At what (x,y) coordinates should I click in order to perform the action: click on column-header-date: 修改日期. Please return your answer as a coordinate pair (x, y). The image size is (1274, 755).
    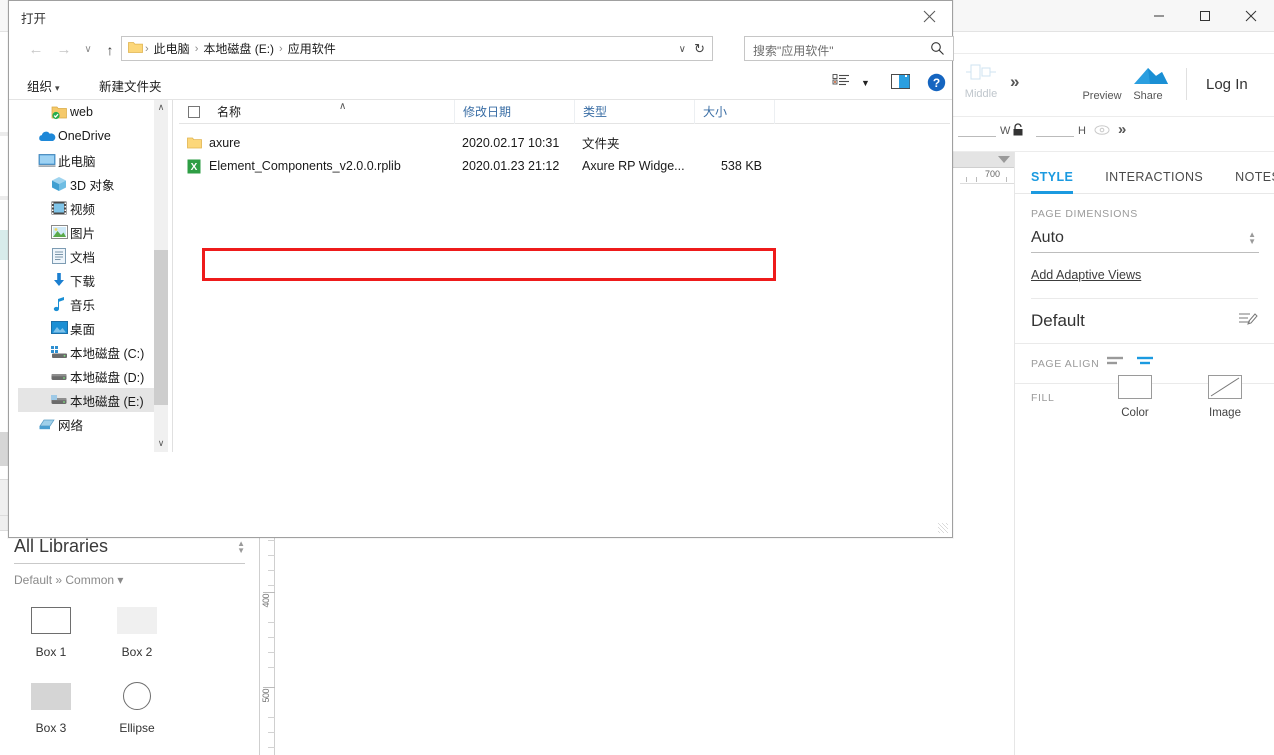
    Looking at the image, I should click on (514, 111).